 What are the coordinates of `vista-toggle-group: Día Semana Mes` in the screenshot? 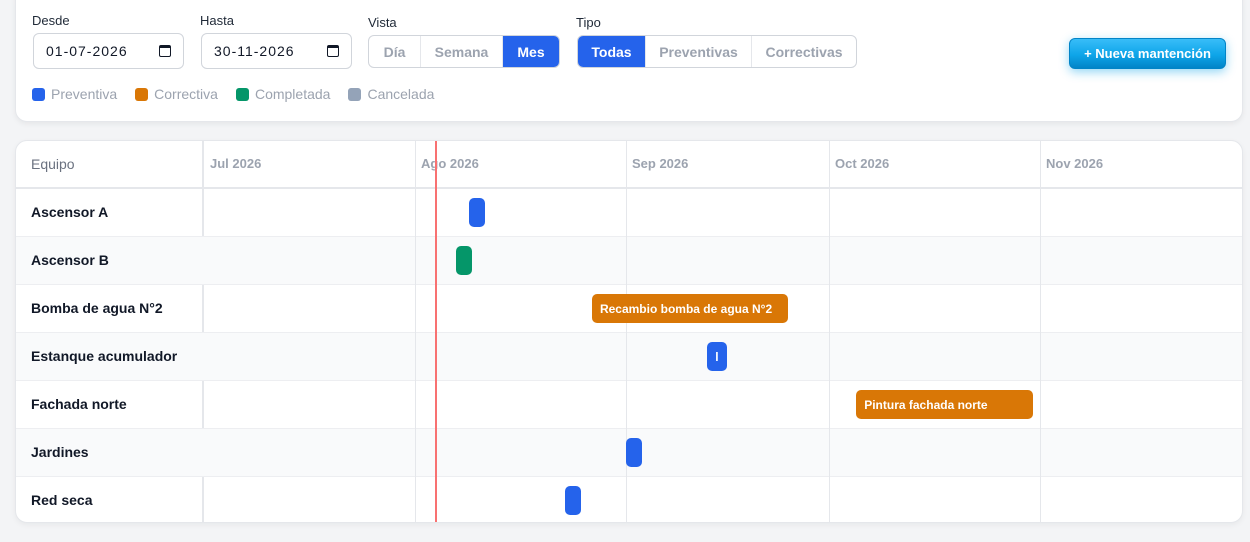 It's located at (464, 51).